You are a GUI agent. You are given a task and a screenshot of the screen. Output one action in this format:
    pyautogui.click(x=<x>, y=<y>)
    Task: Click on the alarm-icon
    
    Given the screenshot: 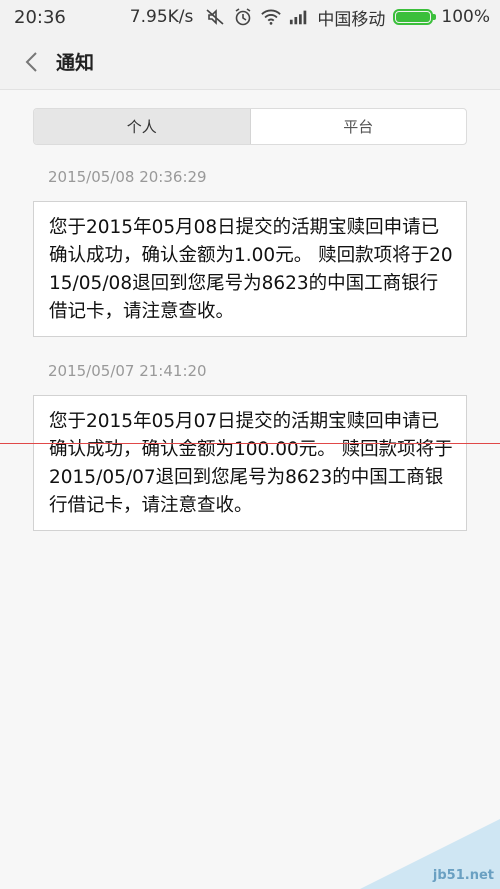 What is the action you would take?
    pyautogui.click(x=243, y=17)
    